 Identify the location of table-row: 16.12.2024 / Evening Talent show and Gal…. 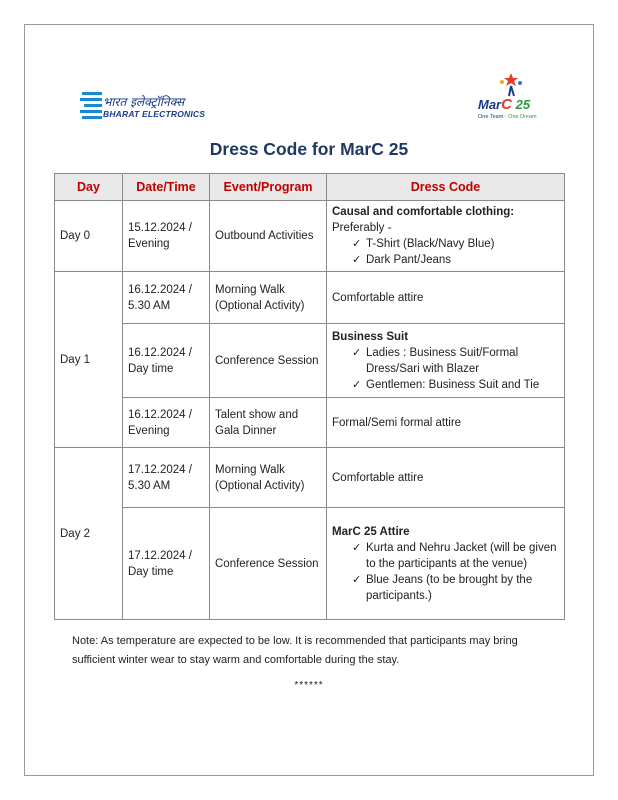
(310, 422).